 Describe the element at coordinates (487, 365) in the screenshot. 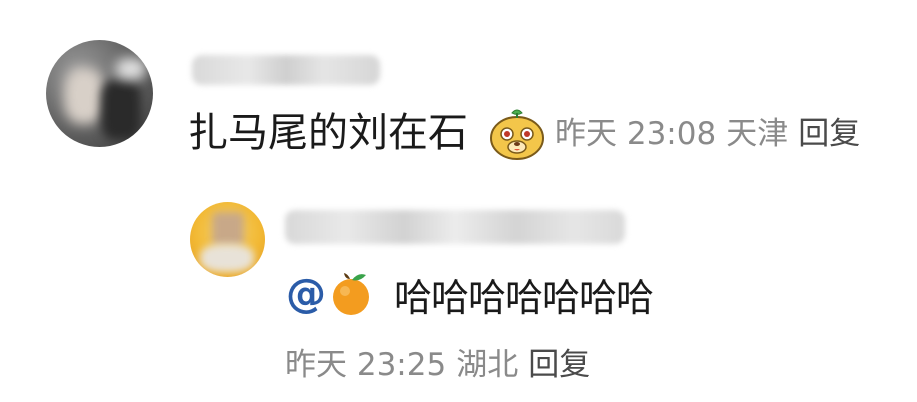

I see `reply-location: 湖北` at that location.